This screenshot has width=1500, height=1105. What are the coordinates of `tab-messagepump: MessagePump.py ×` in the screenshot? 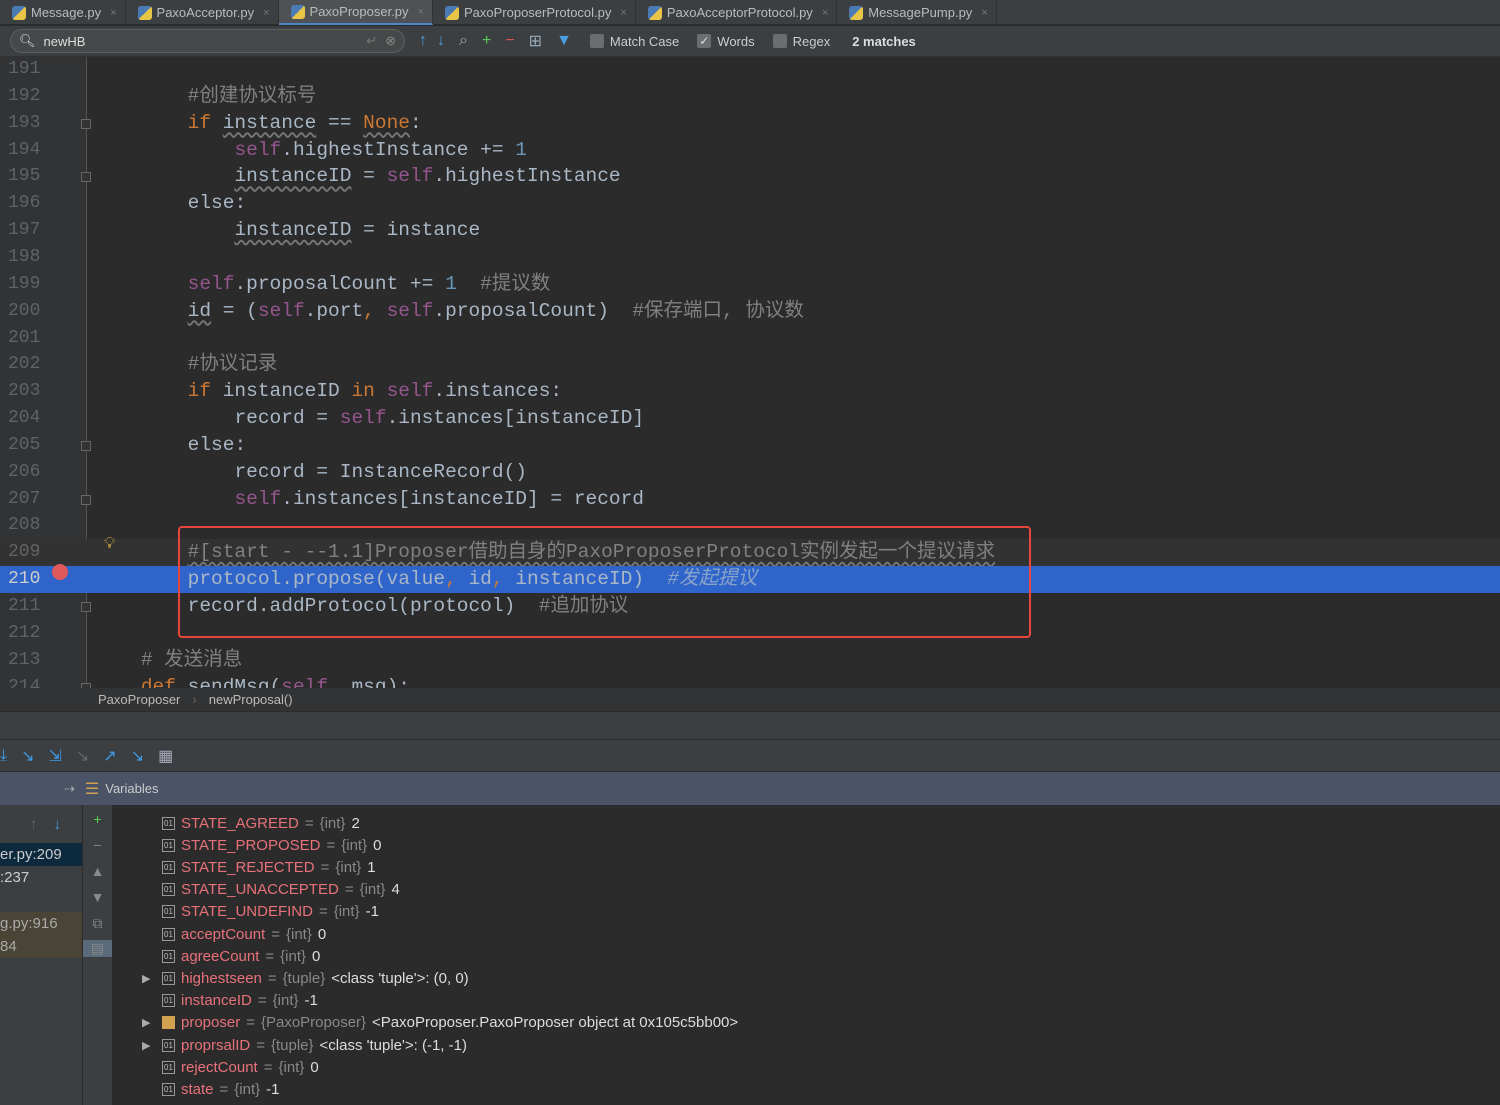 It's located at (917, 12).